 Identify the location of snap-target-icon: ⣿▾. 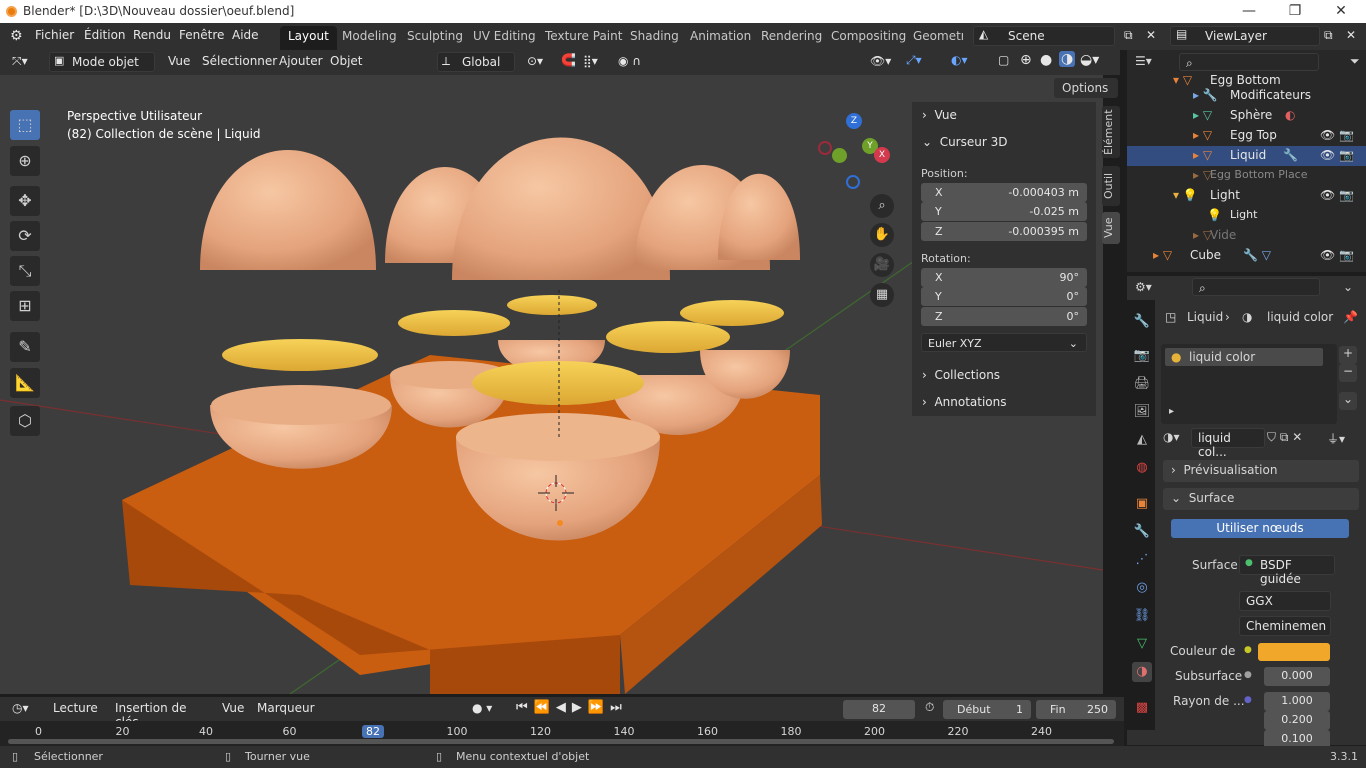
(590, 61).